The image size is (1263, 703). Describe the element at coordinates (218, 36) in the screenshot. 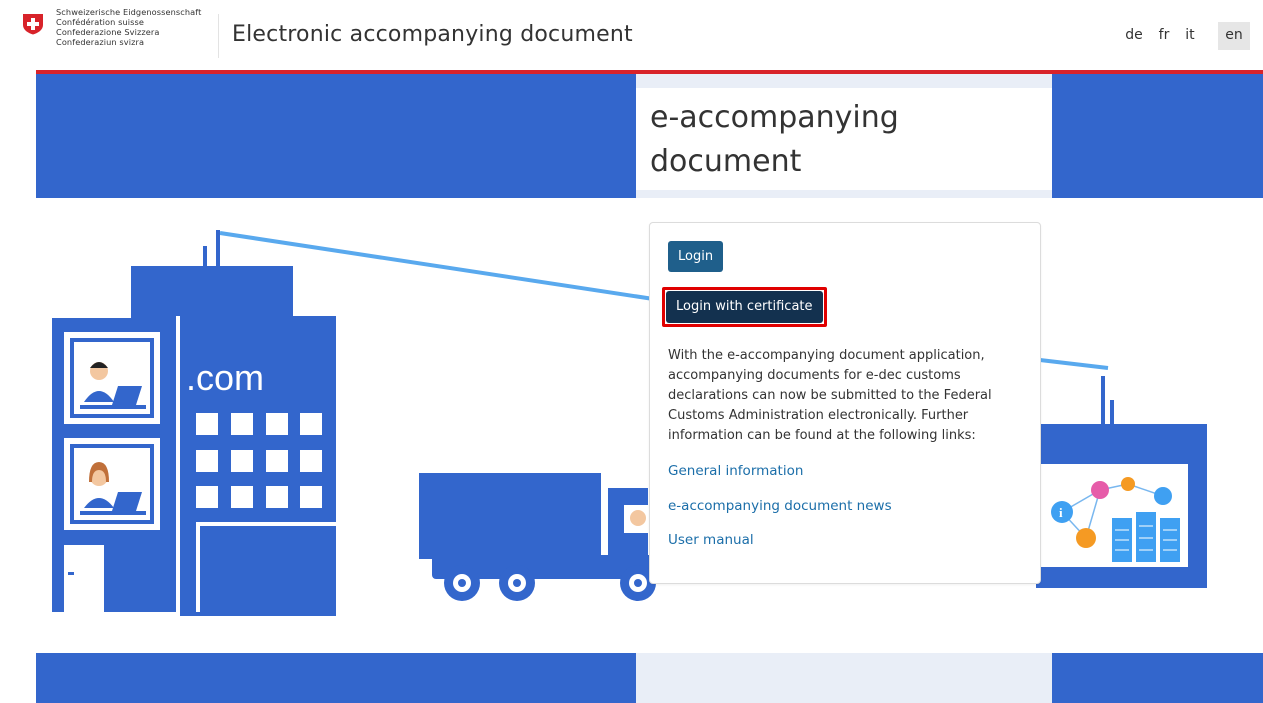

I see `header-divider` at that location.